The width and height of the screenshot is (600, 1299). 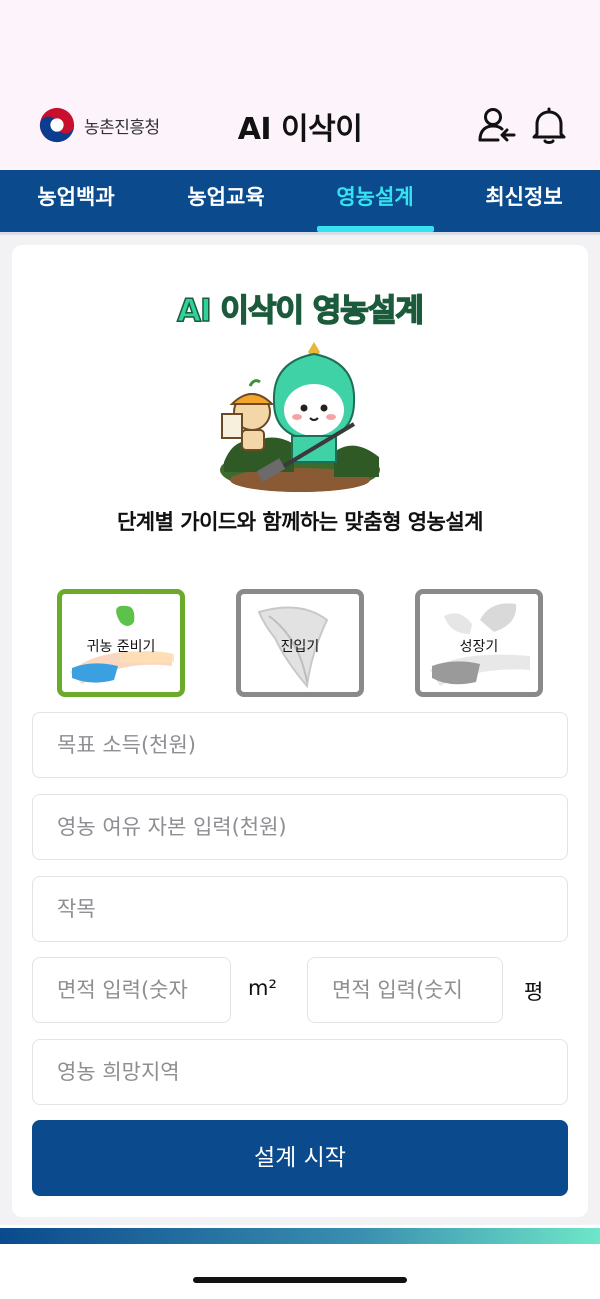 What do you see at coordinates (300, 1280) in the screenshot?
I see `home-indicator` at bounding box center [300, 1280].